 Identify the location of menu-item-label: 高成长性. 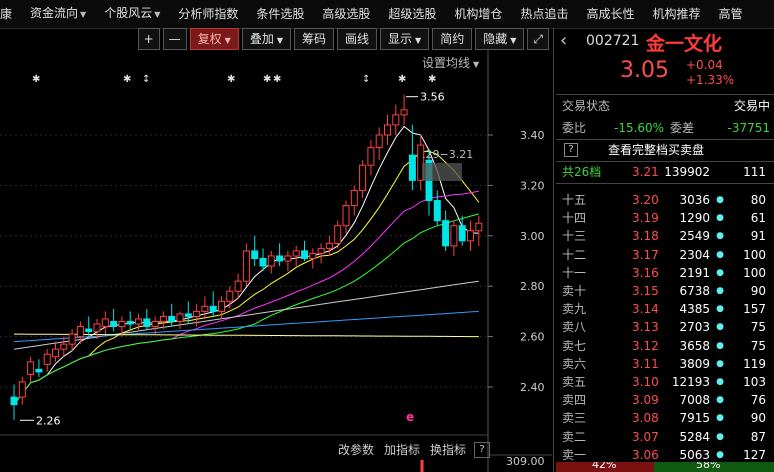
(610, 14).